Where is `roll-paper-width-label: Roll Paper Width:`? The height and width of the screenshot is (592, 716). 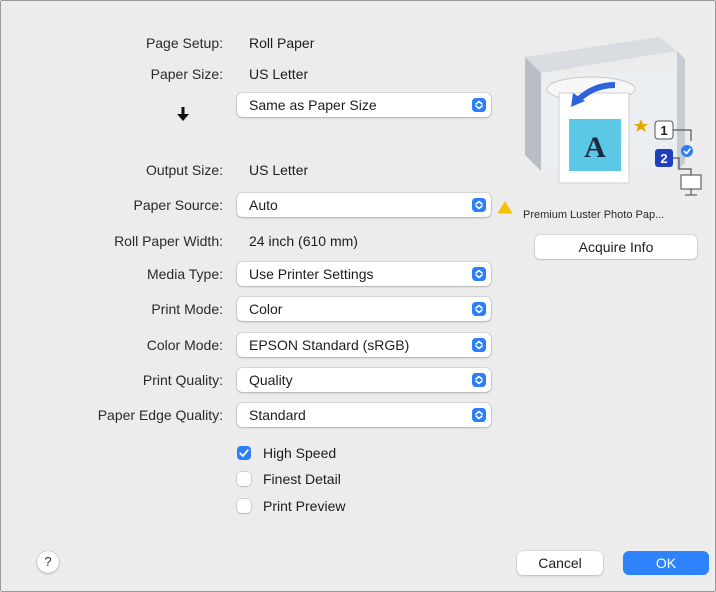 roll-paper-width-label: Roll Paper Width: is located at coordinates (168, 241).